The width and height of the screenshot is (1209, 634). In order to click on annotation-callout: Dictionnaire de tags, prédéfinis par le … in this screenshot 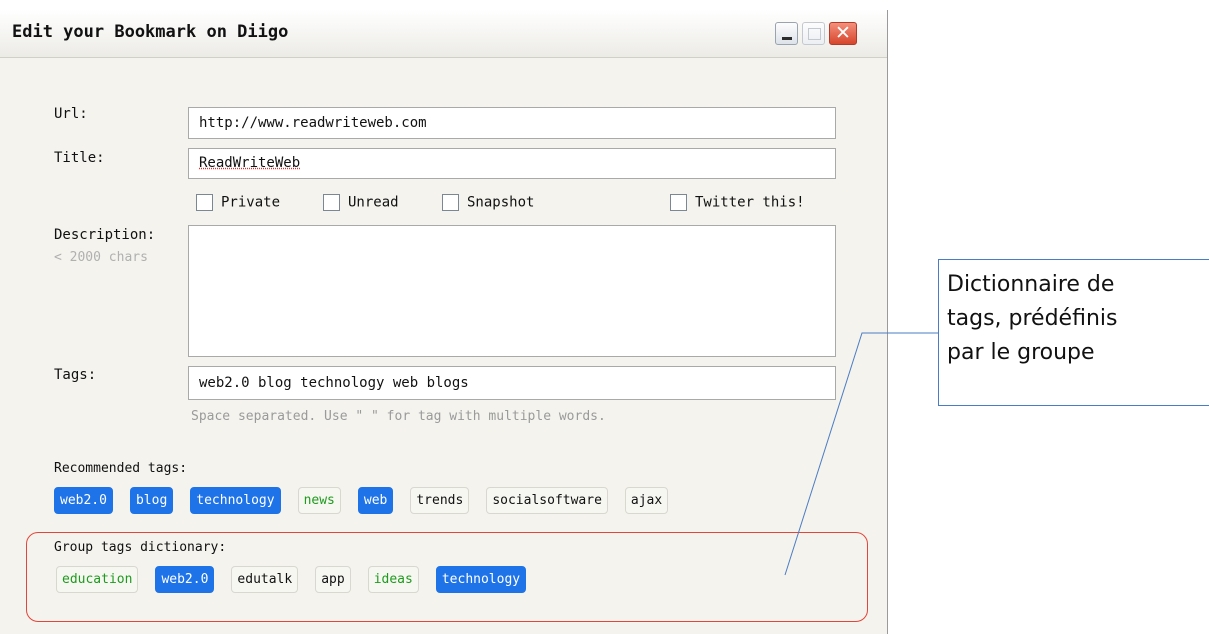, I will do `click(1073, 332)`.